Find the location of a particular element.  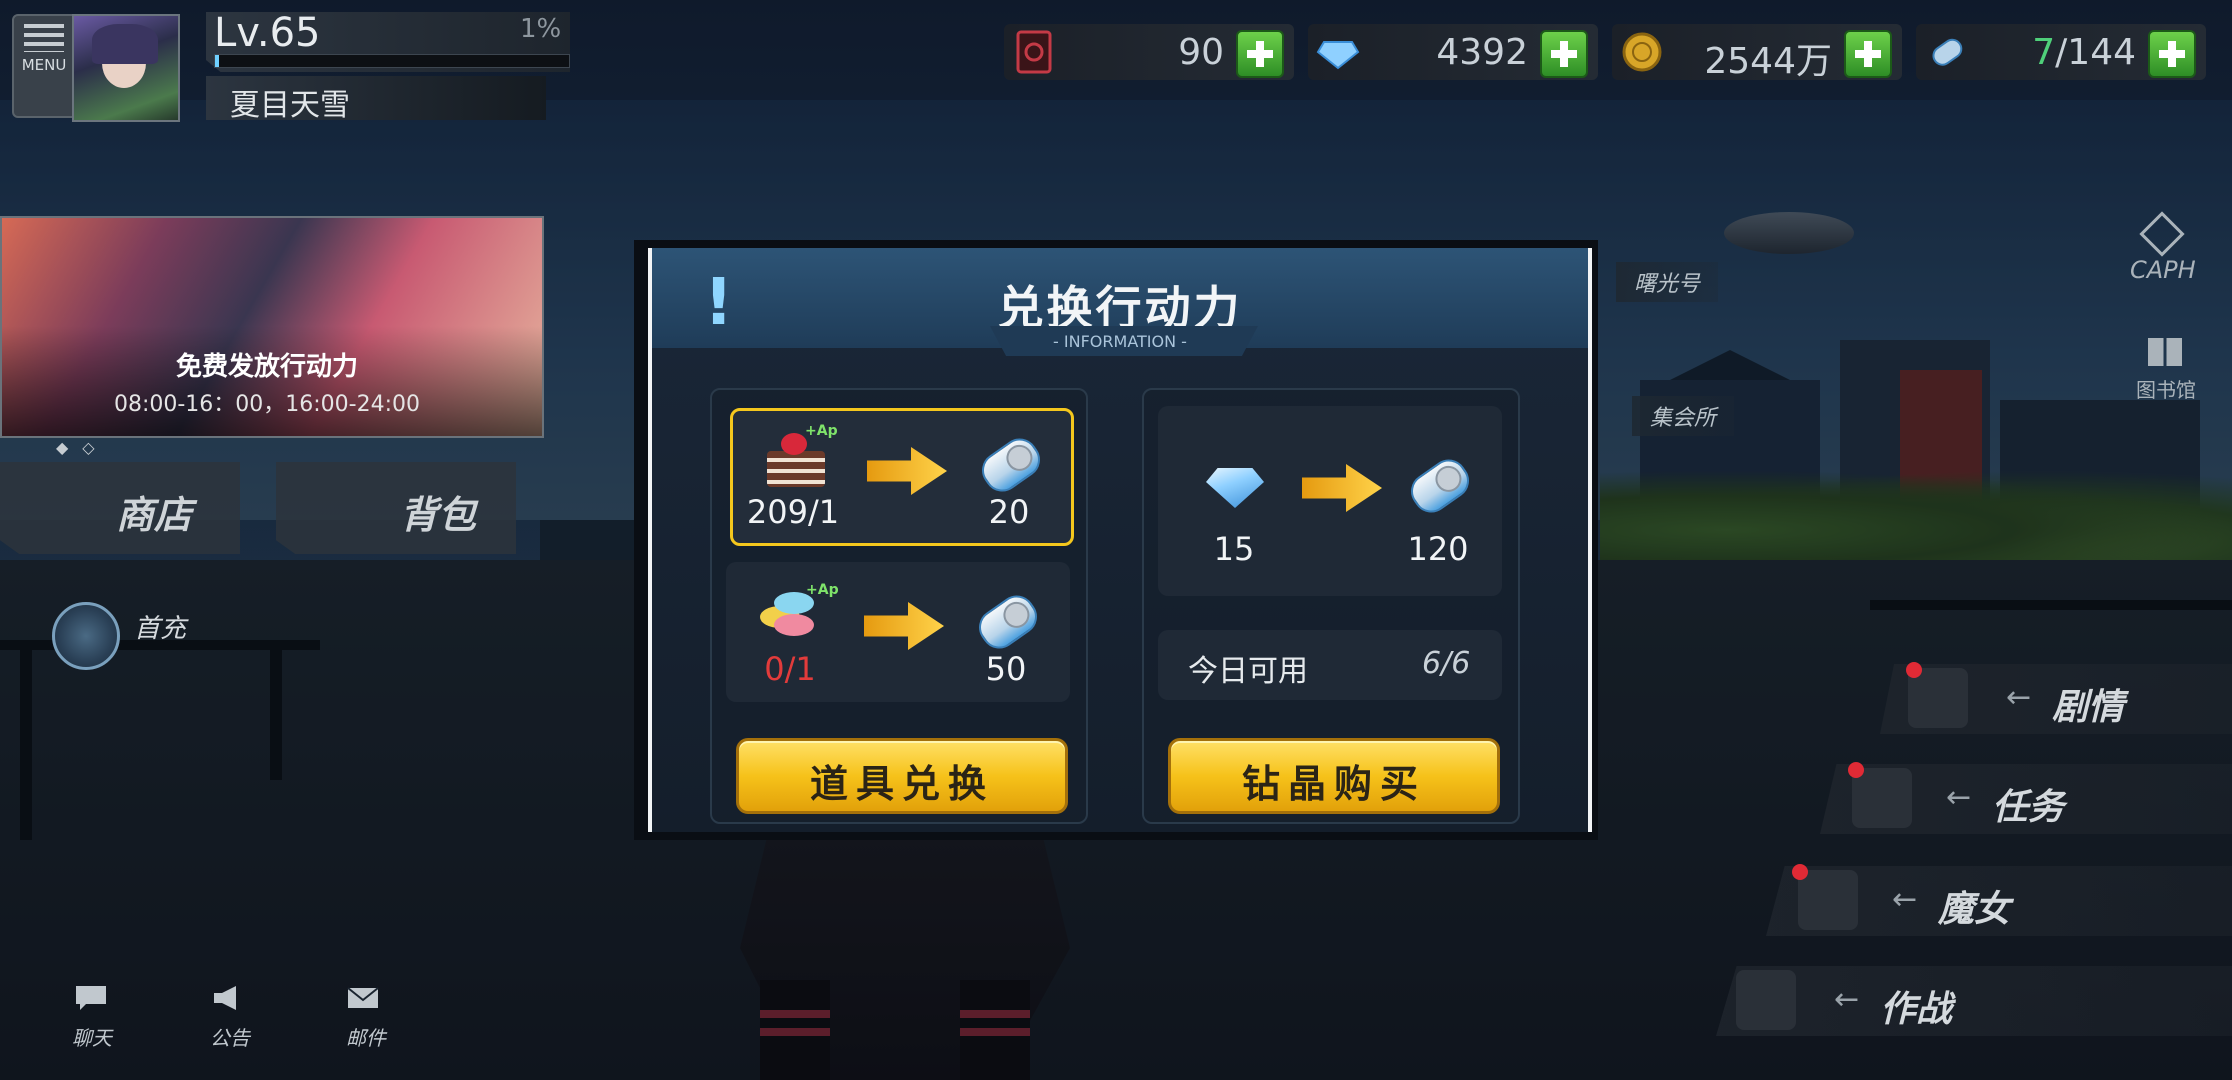

add-stamina-button is located at coordinates (1260, 54).